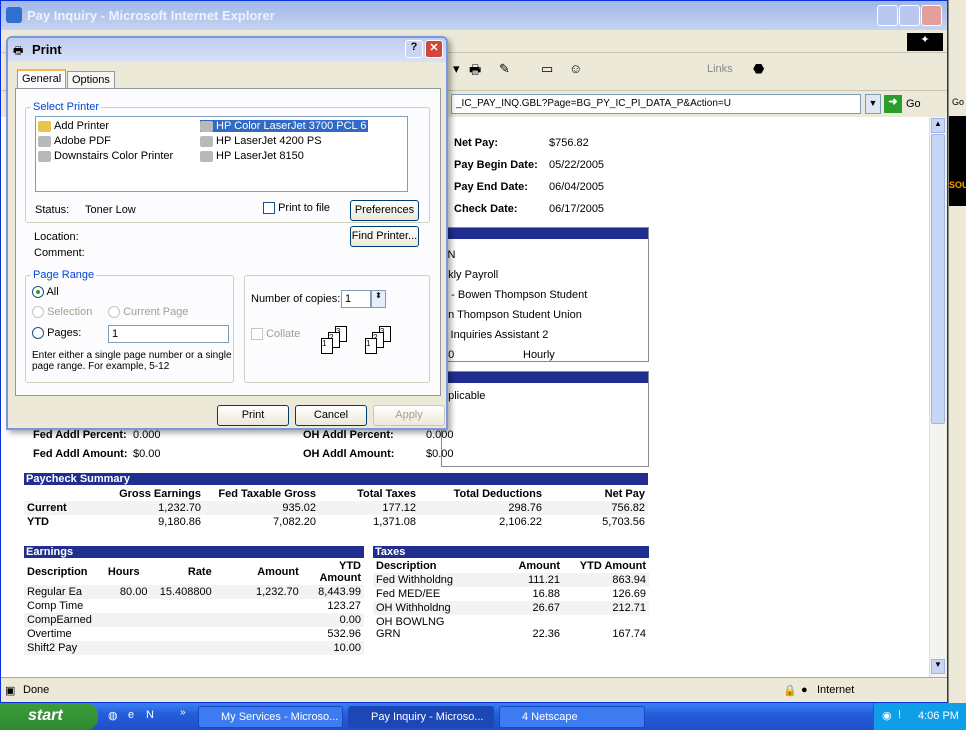 The image size is (966, 730). I want to click on taxes-cell: OH BOWLNG GRN, so click(410, 628).